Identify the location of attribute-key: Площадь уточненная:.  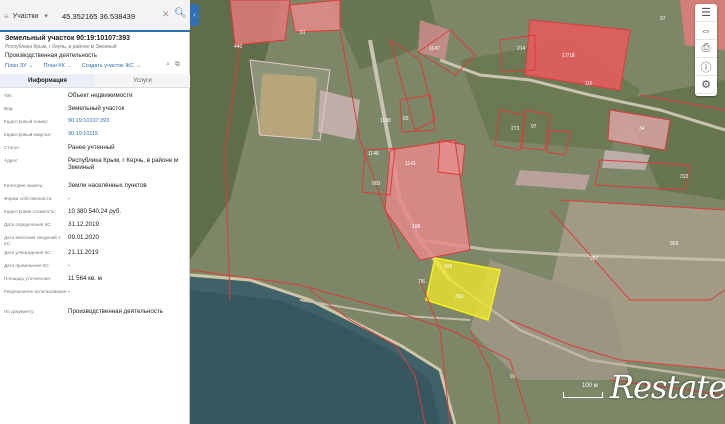
(27, 278).